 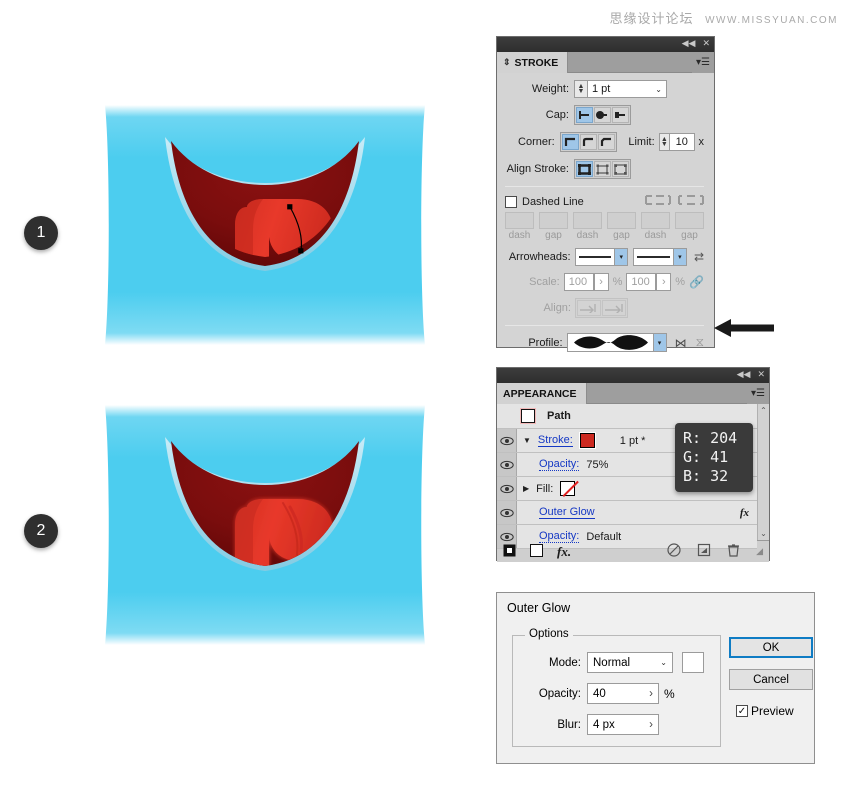 What do you see at coordinates (630, 662) in the screenshot?
I see `mode-select: Normal ⌄` at bounding box center [630, 662].